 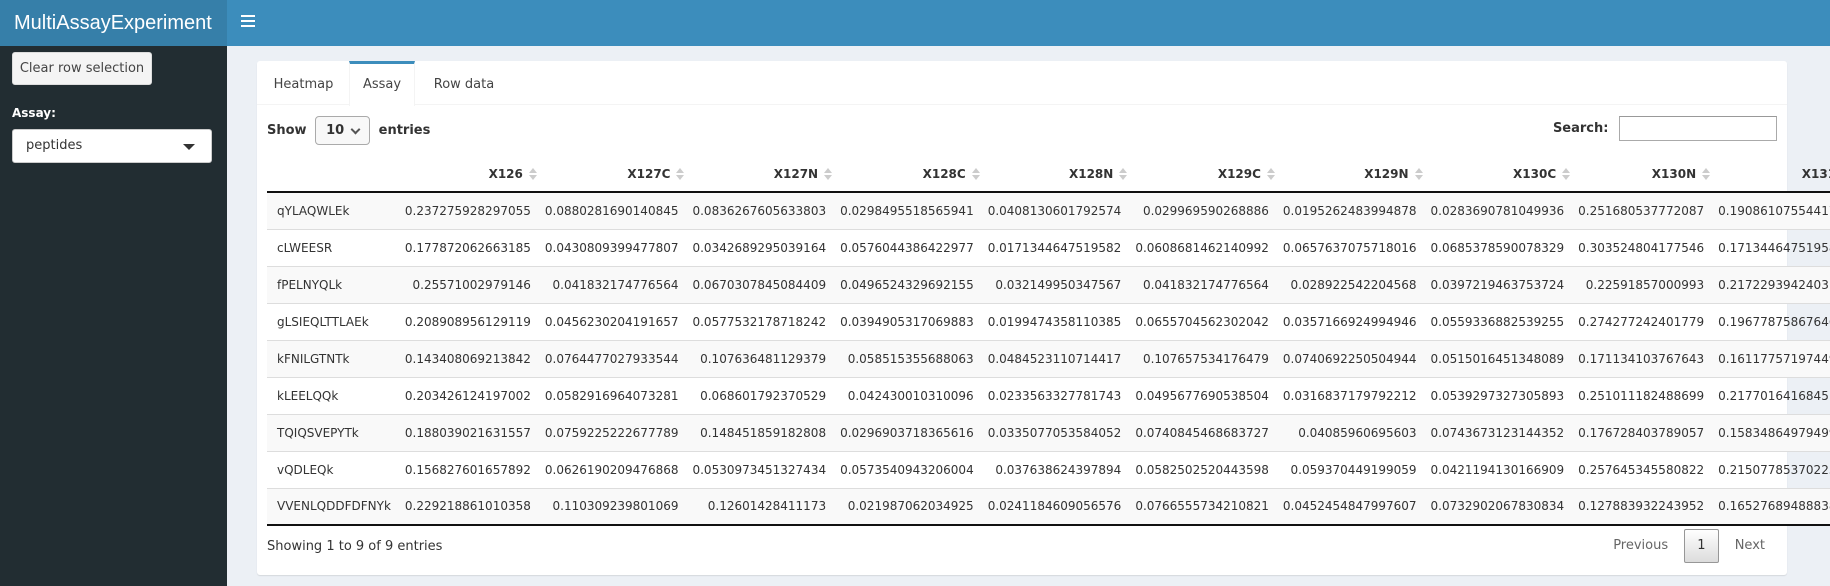 What do you see at coordinates (1352, 174) in the screenshot?
I see `column-header-x129n: X129N` at bounding box center [1352, 174].